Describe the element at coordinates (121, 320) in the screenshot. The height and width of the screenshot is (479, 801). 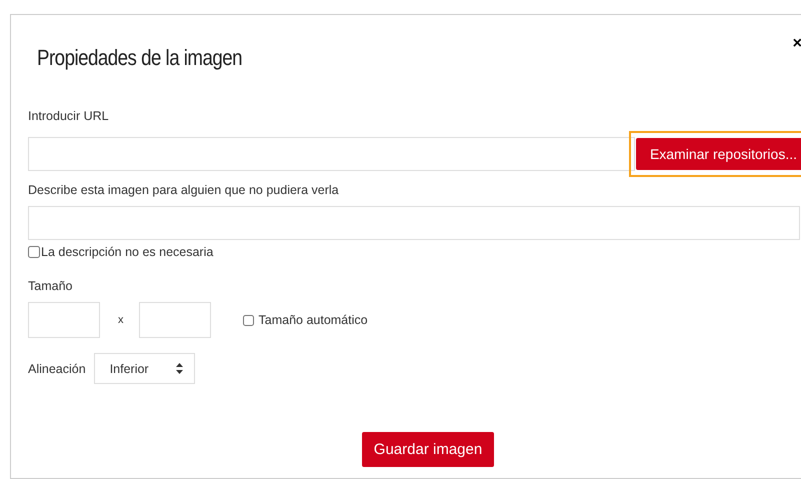
I see `times-sign: x` at that location.